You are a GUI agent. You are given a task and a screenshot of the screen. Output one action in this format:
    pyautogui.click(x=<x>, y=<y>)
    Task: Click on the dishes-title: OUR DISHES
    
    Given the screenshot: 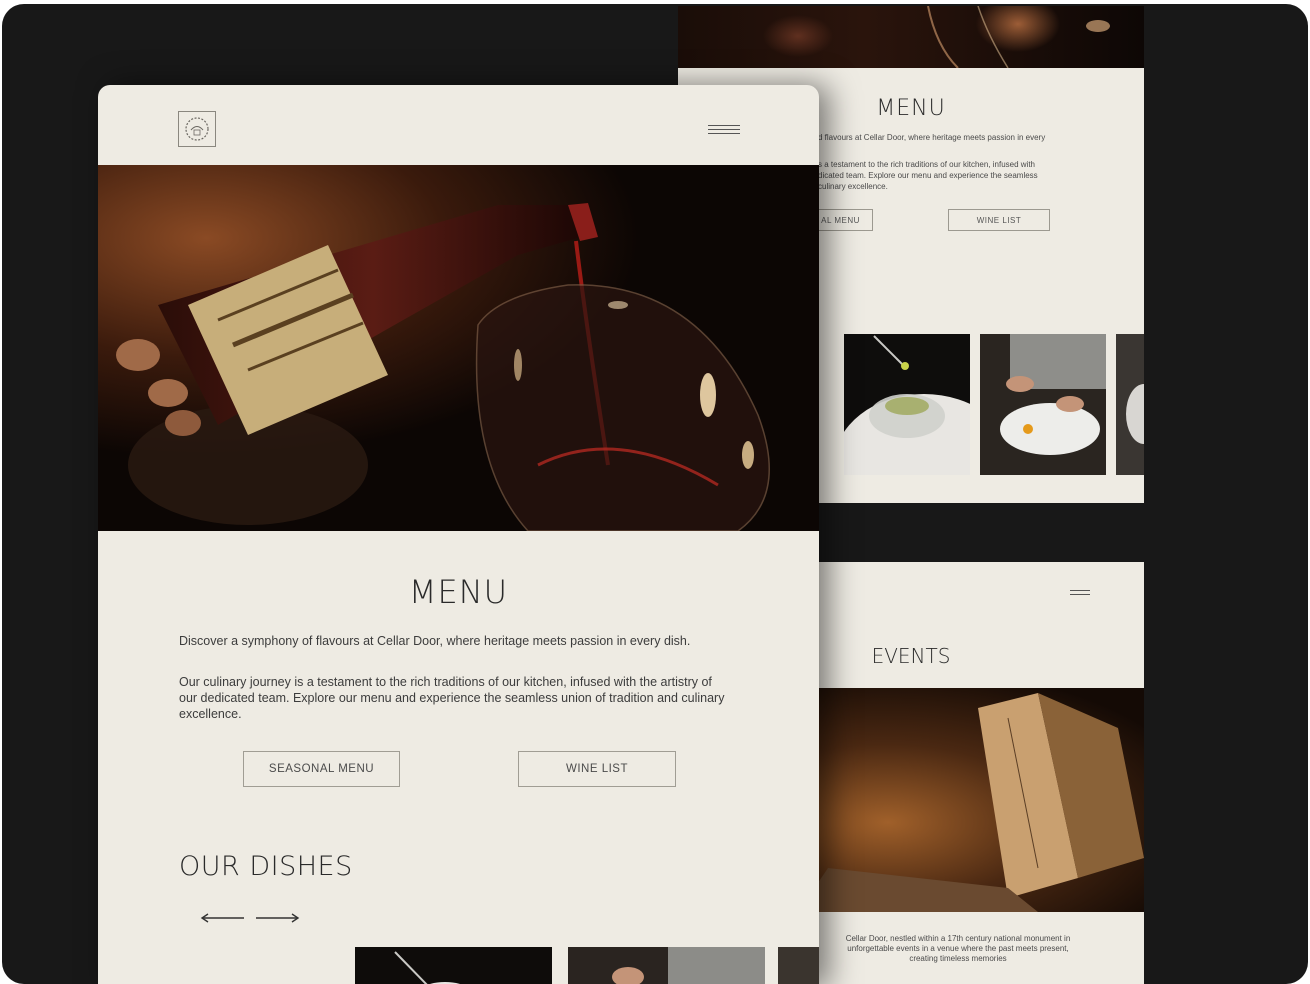 What is the action you would take?
    pyautogui.click(x=266, y=866)
    